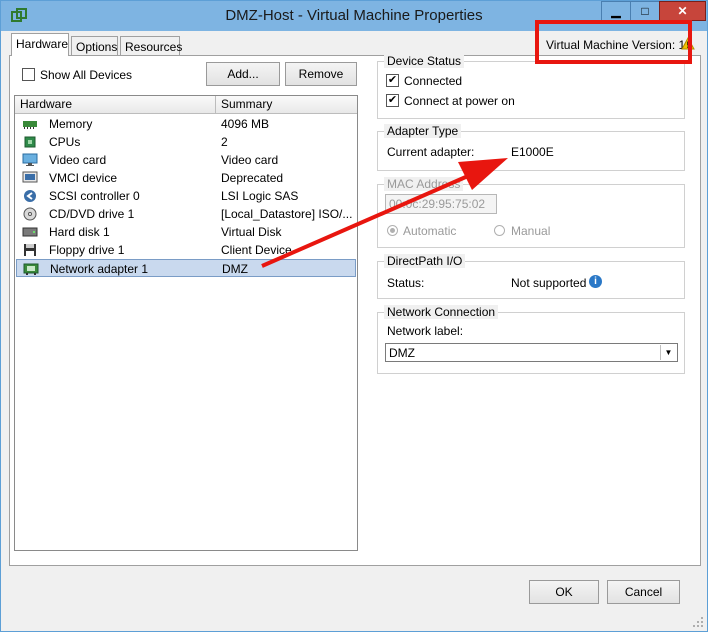  I want to click on maximize-button: □, so click(645, 11).